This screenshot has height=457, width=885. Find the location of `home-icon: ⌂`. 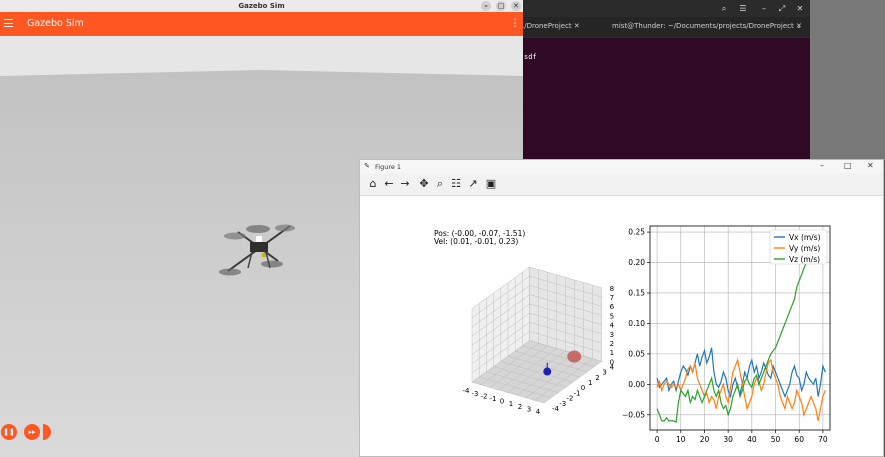

home-icon: ⌂ is located at coordinates (373, 184).